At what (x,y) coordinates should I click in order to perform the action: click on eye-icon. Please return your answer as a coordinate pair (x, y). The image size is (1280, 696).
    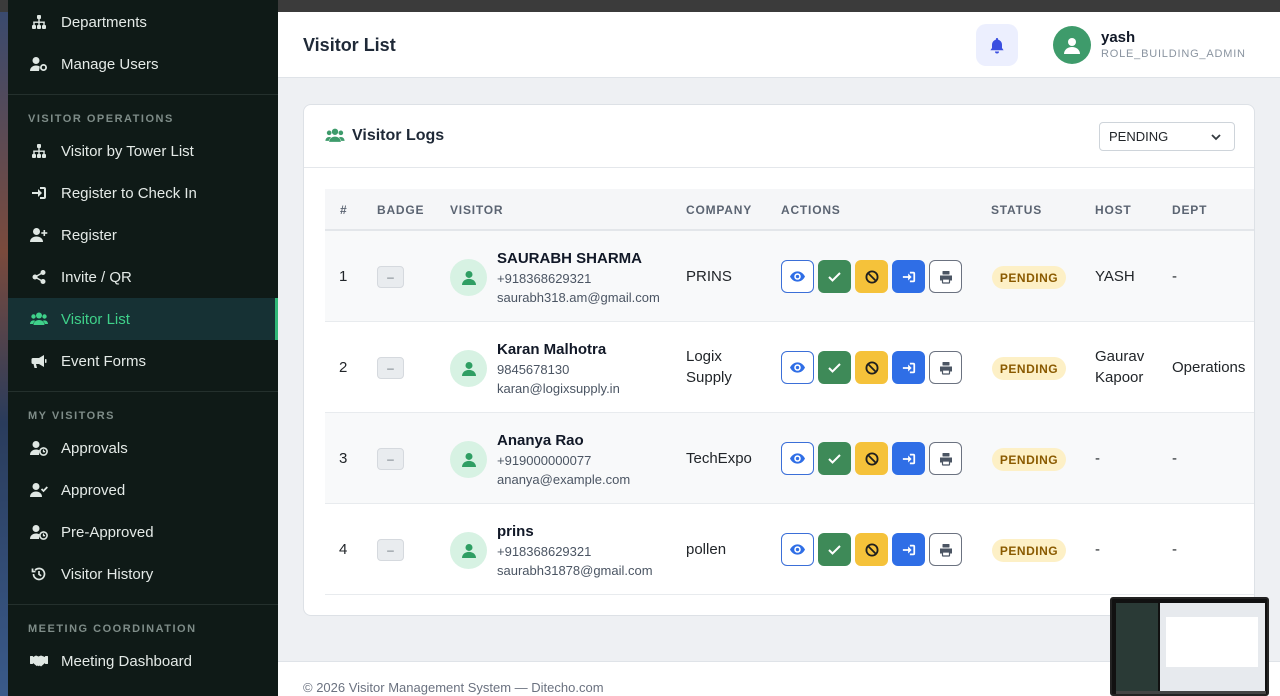
    Looking at the image, I should click on (797, 549).